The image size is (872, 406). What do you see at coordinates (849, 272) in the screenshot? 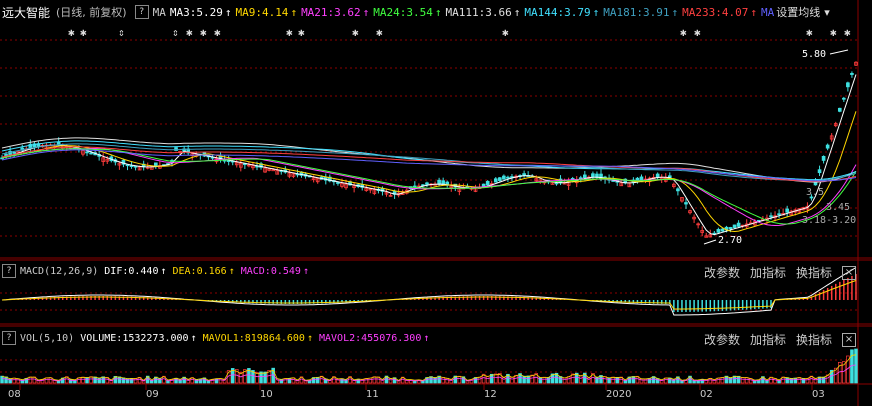
I see `macd-close-icon: ×` at bounding box center [849, 272].